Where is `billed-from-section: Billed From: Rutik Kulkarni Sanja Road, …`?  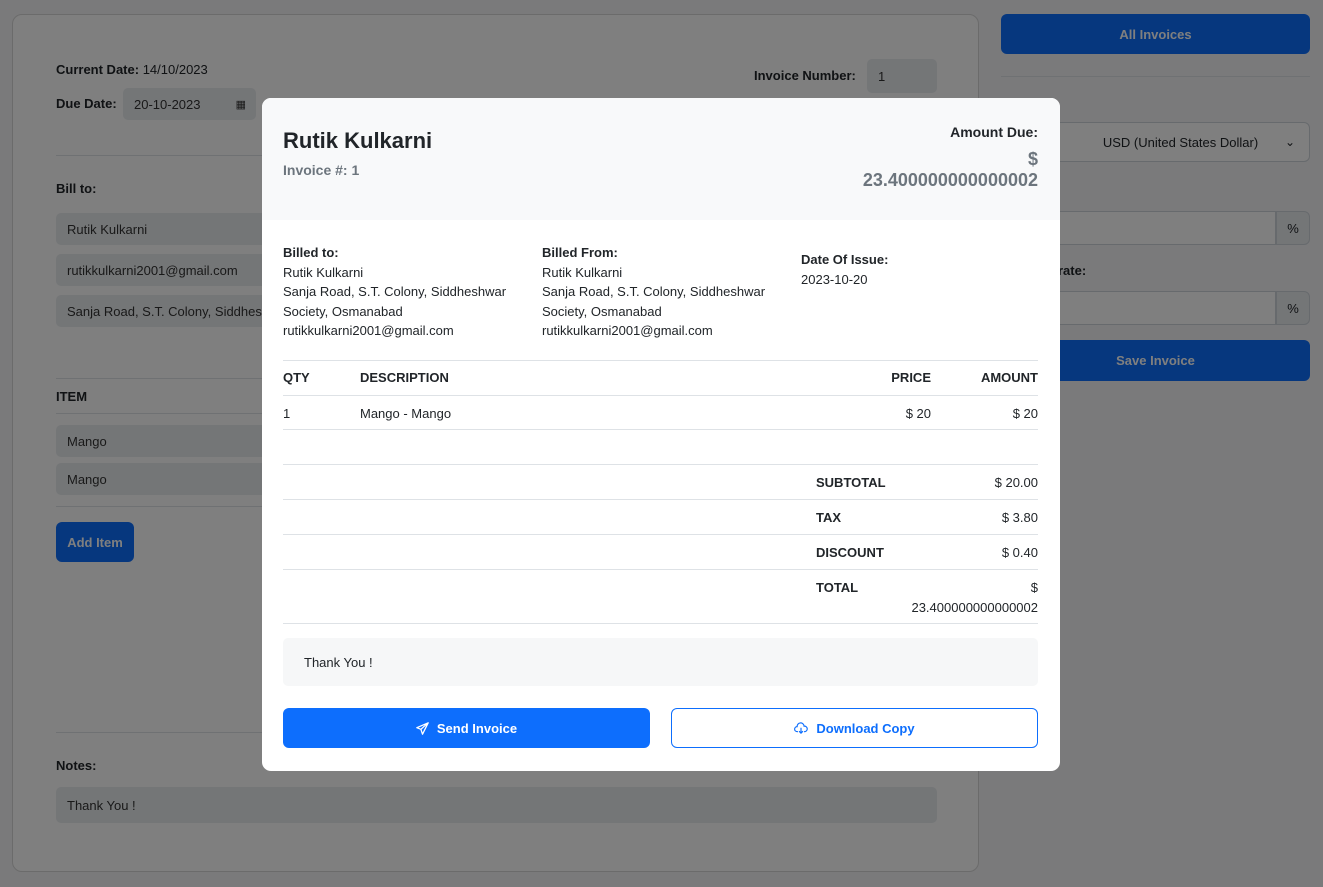 billed-from-section: Billed From: Rutik Kulkarni Sanja Road, … is located at coordinates (657, 292).